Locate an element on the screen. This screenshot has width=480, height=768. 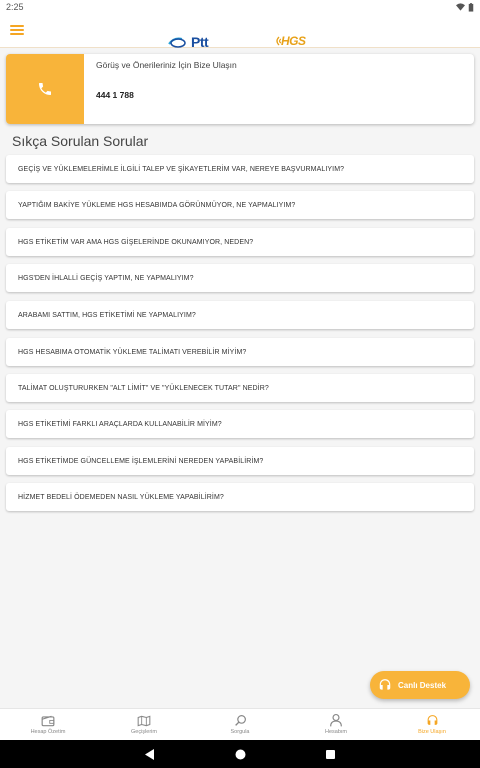
faq-title: Sıkça Sorulan Sorular is located at coordinates (80, 141).